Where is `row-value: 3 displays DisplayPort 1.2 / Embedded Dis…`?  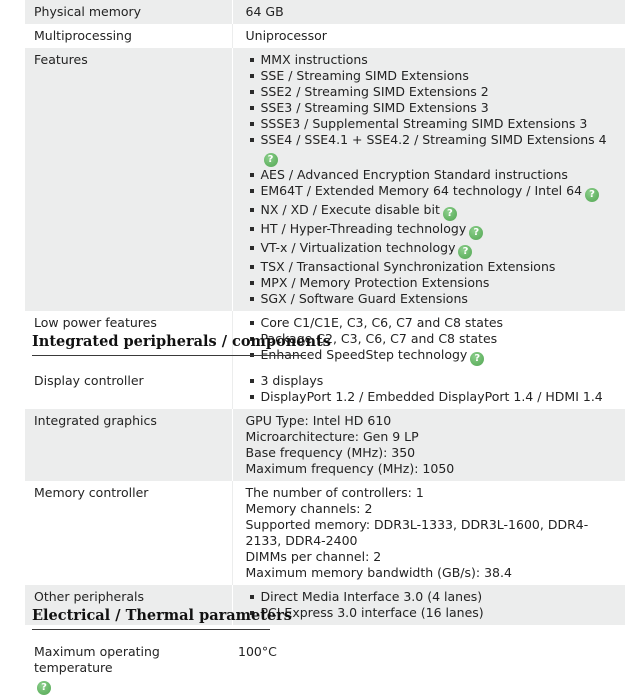
row-value: 3 displays DisplayPort 1.2 / Embedded Dis… is located at coordinates (428, 389).